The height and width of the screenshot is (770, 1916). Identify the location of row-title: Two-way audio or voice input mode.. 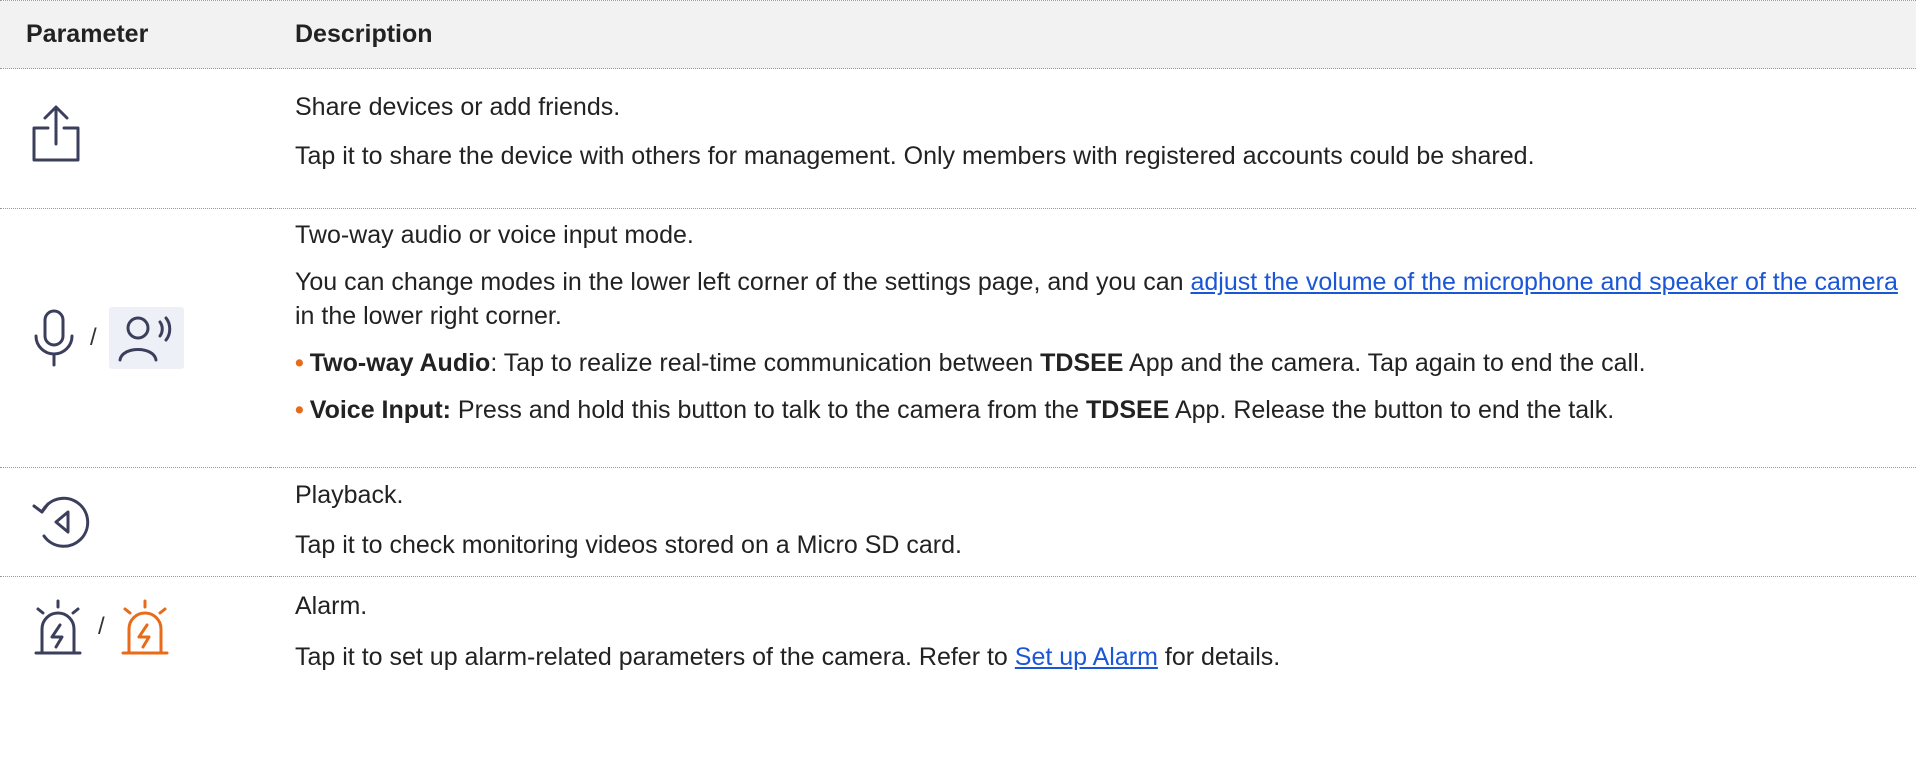
(494, 235).